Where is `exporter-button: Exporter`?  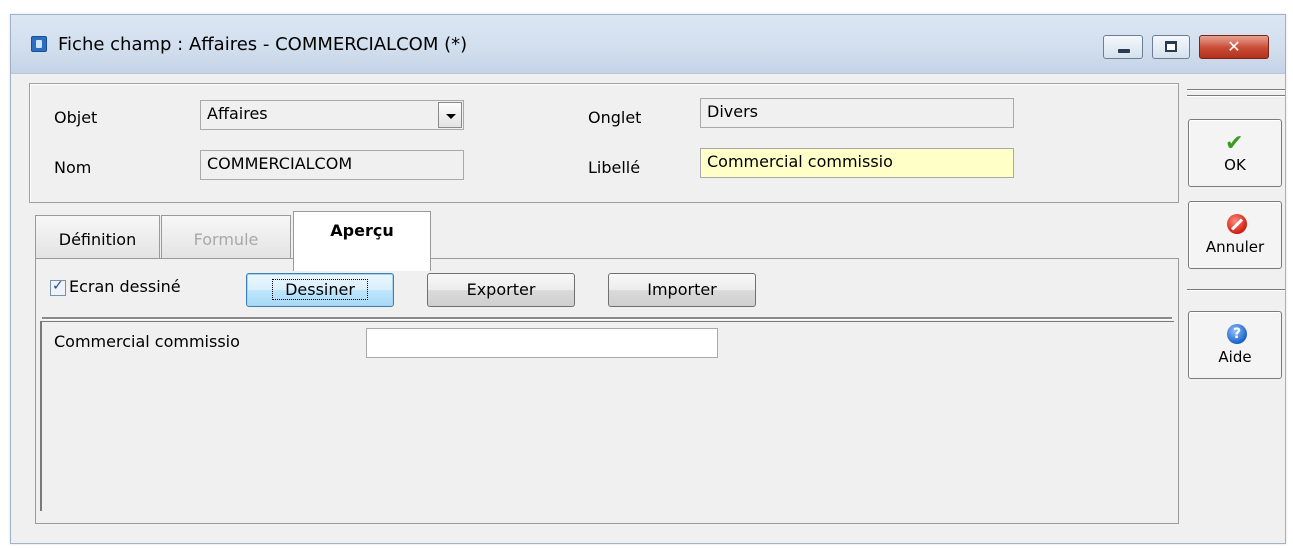 exporter-button: Exporter is located at coordinates (501, 290).